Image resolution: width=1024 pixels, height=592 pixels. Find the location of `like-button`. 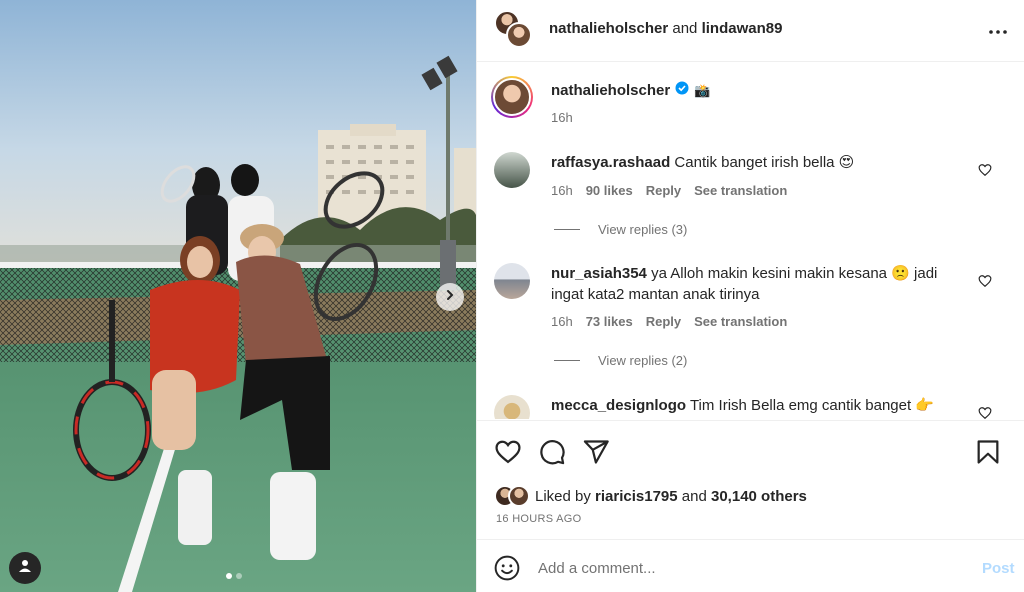

like-button is located at coordinates (508, 452).